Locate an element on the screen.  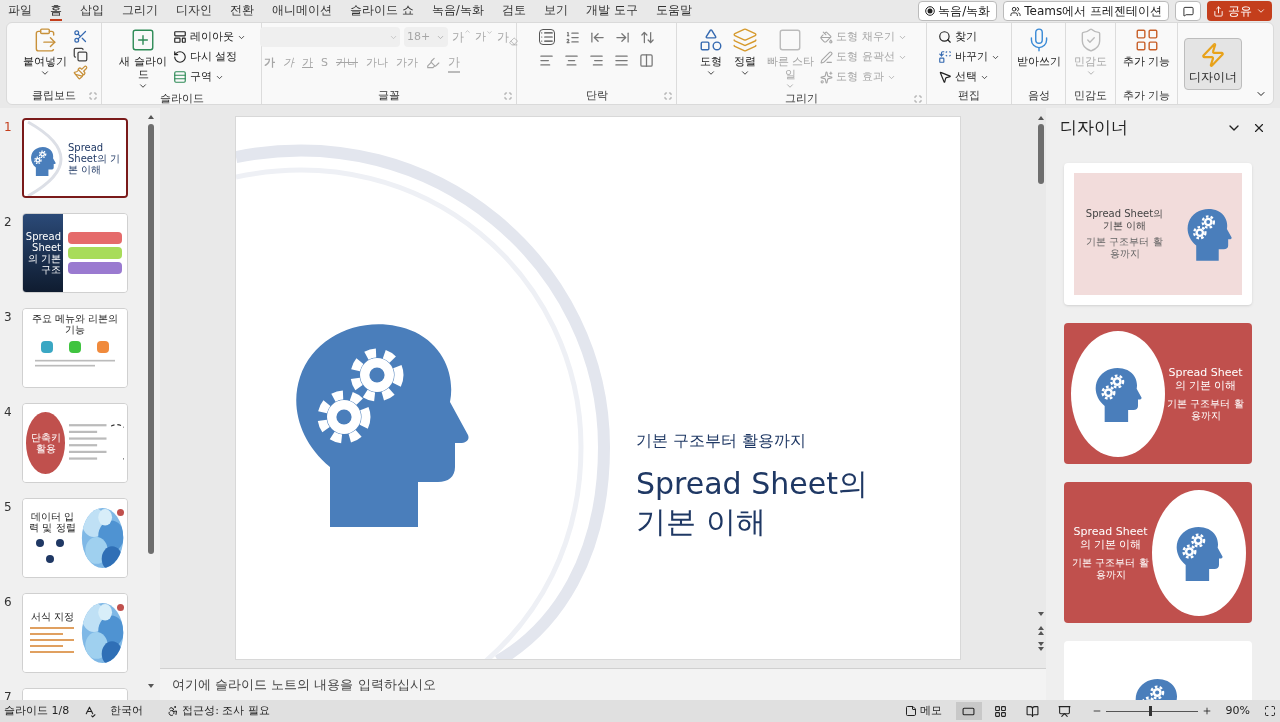
close-icon is located at coordinates (1259, 128).